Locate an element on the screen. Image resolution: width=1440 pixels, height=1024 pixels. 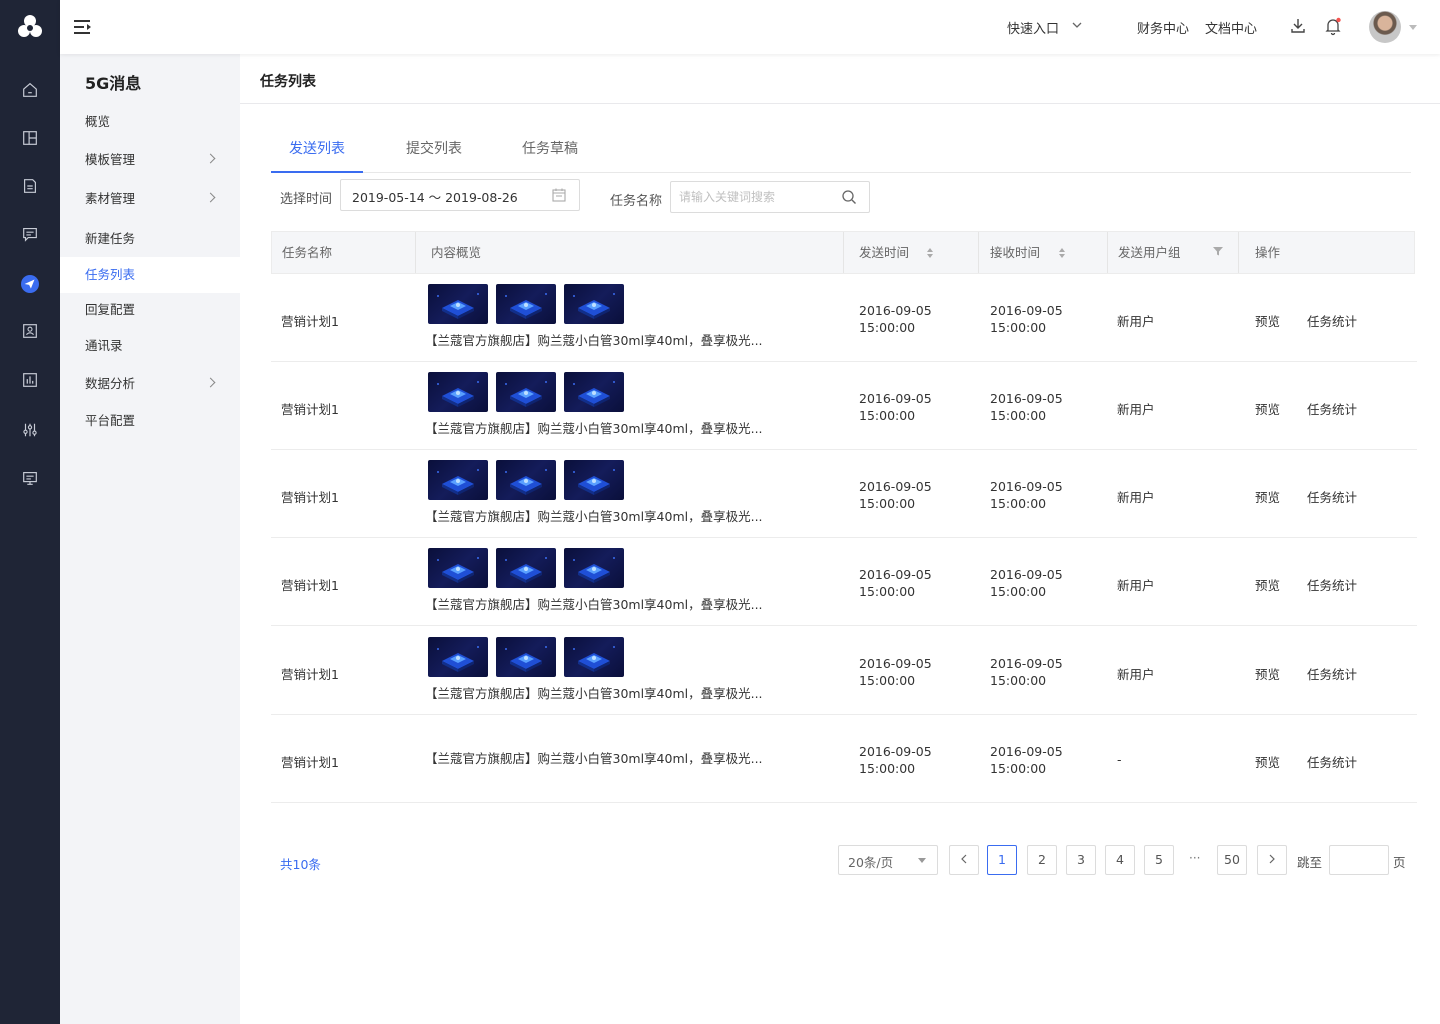
user-avatar is located at coordinates (1385, 27).